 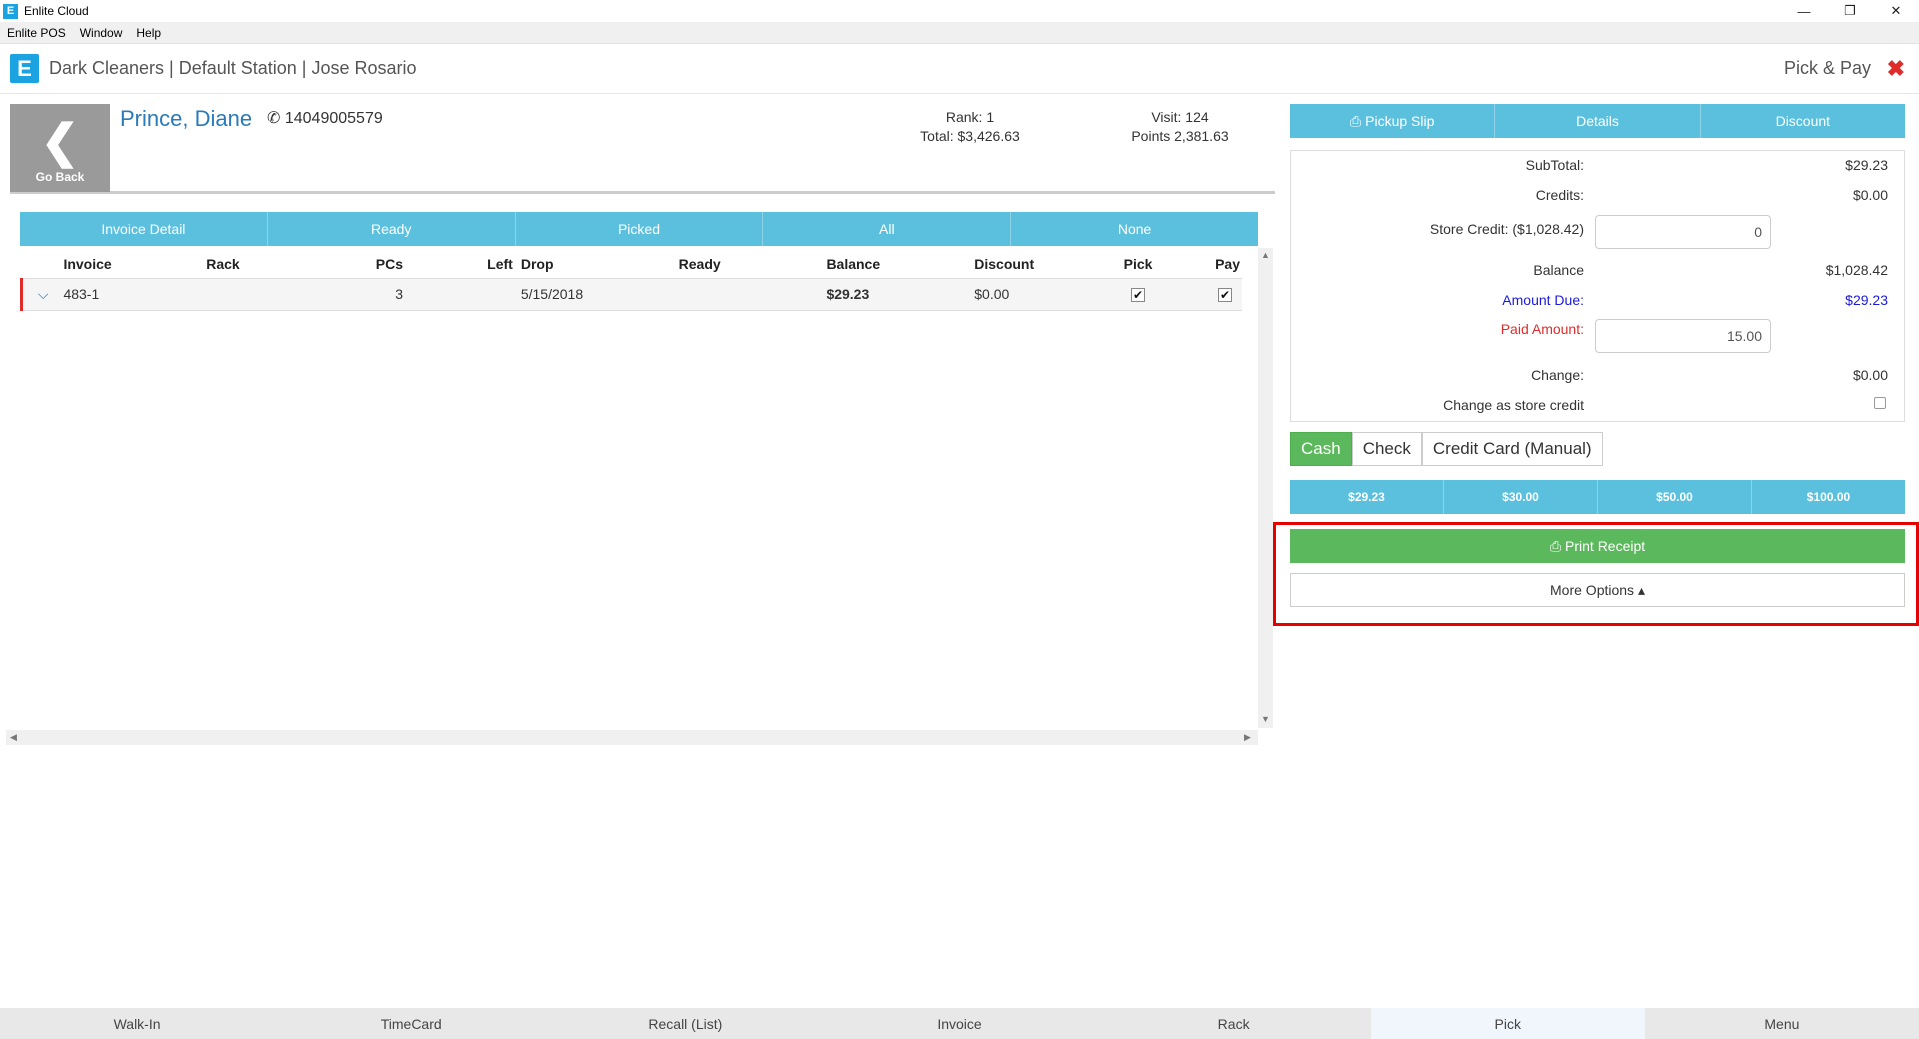 I want to click on horizontal-scrollbar: ◀ ▶, so click(x=632, y=737).